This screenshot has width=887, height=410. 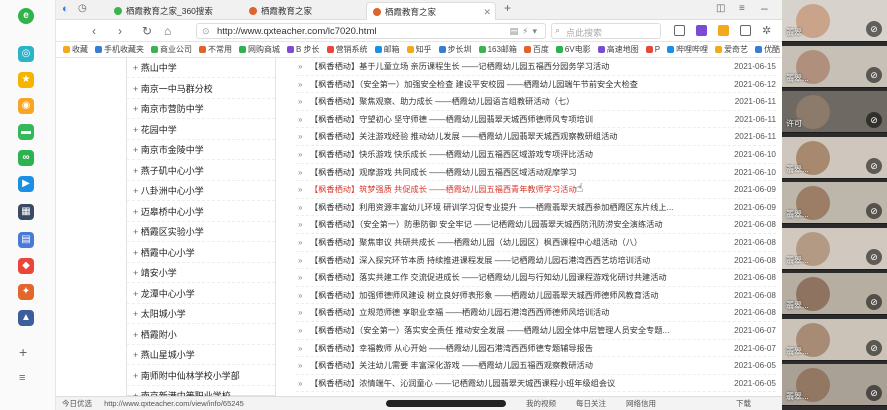 I want to click on bookmark-item: 163邮箱, so click(x=497, y=49).